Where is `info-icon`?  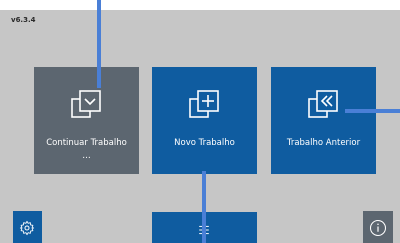
info-icon is located at coordinates (378, 228).